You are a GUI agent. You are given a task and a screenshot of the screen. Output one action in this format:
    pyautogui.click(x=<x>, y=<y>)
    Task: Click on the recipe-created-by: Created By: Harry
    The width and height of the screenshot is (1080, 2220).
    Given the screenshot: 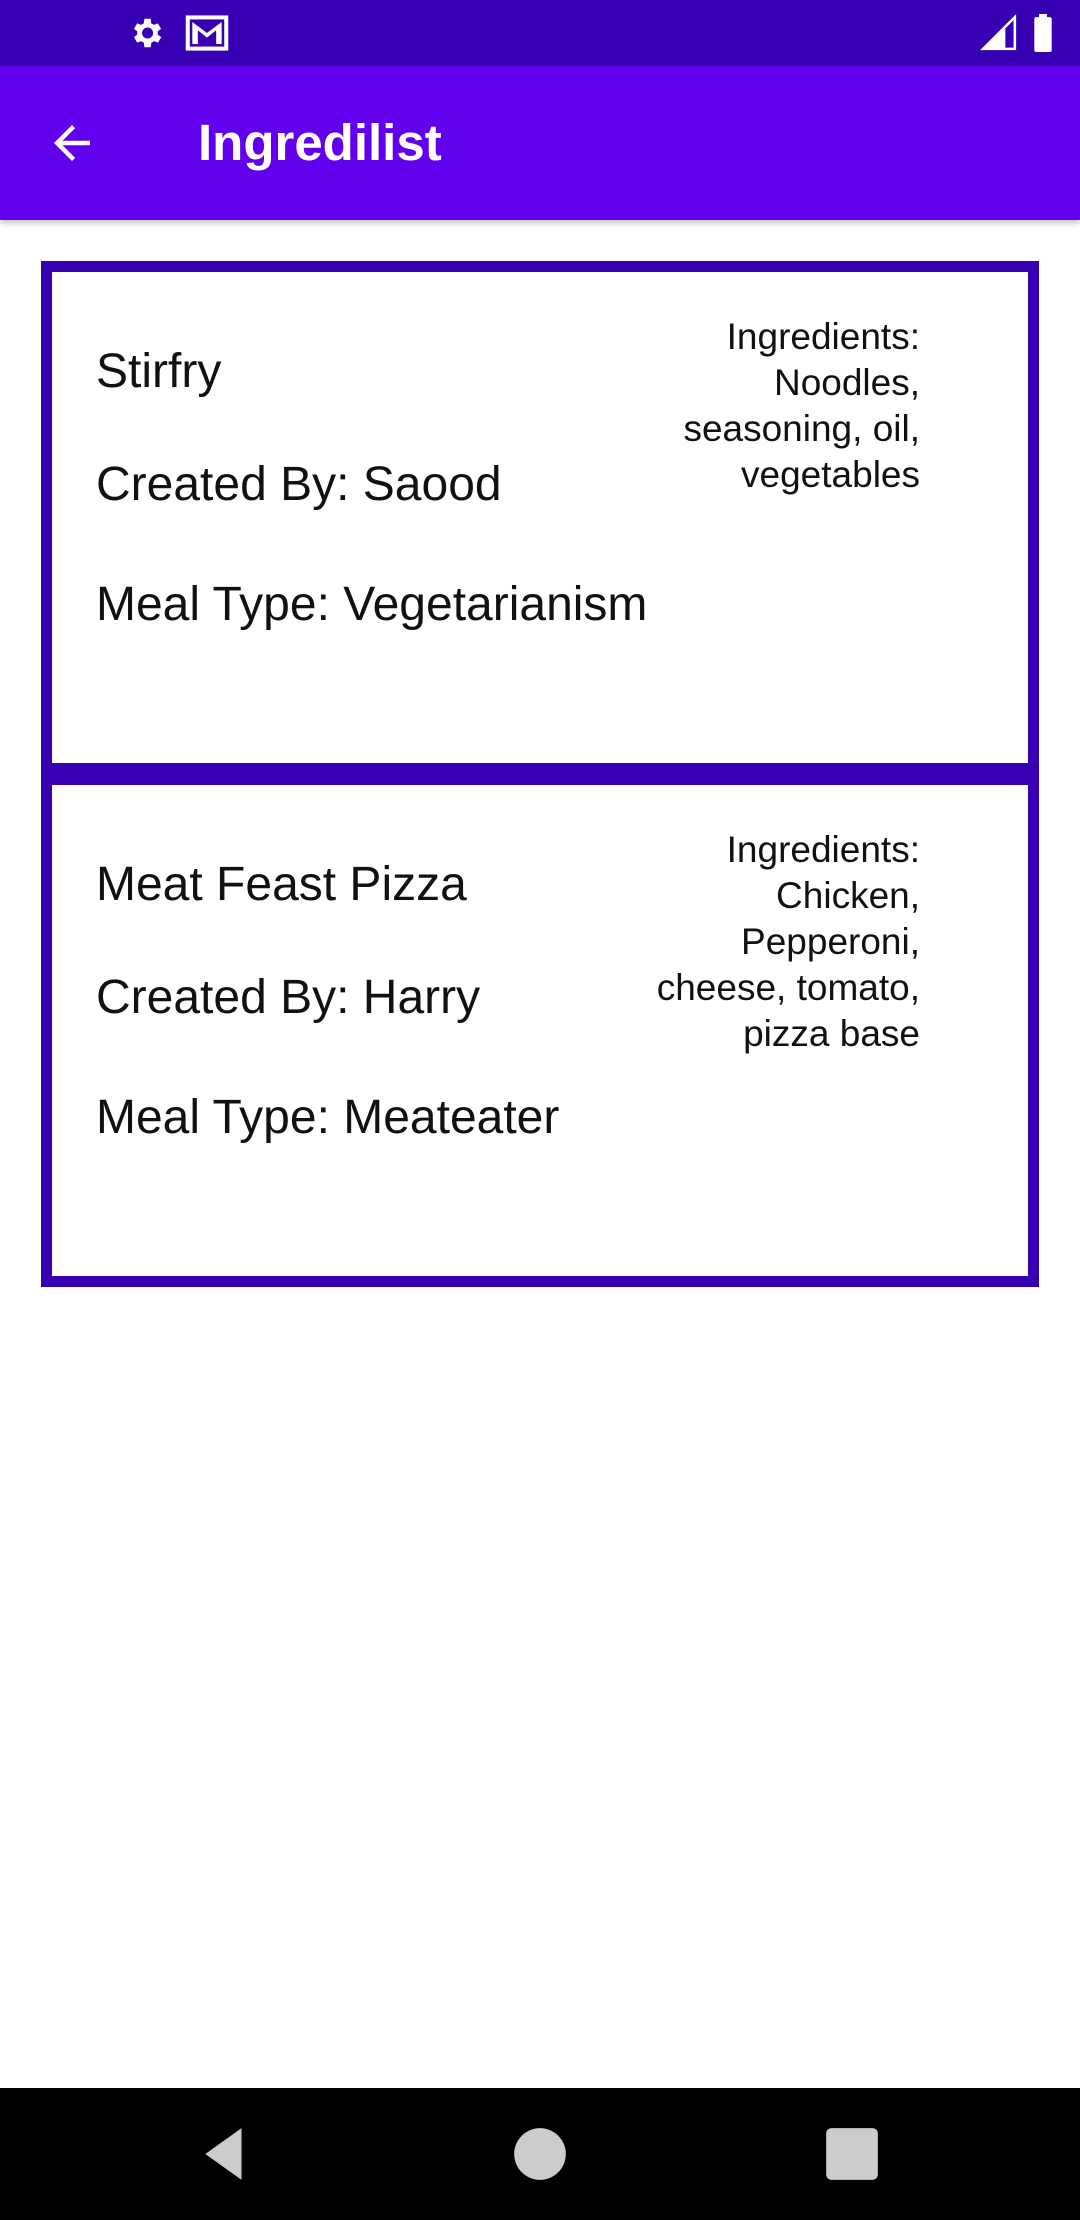 What is the action you would take?
    pyautogui.click(x=288, y=997)
    